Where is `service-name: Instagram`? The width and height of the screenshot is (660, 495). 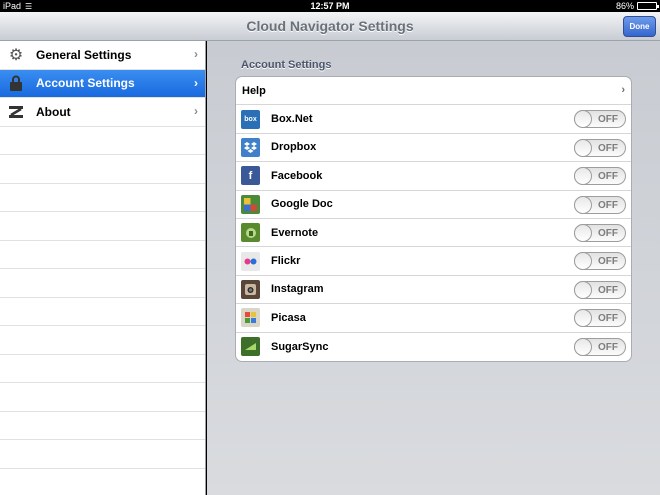
service-name: Instagram is located at coordinates (297, 289).